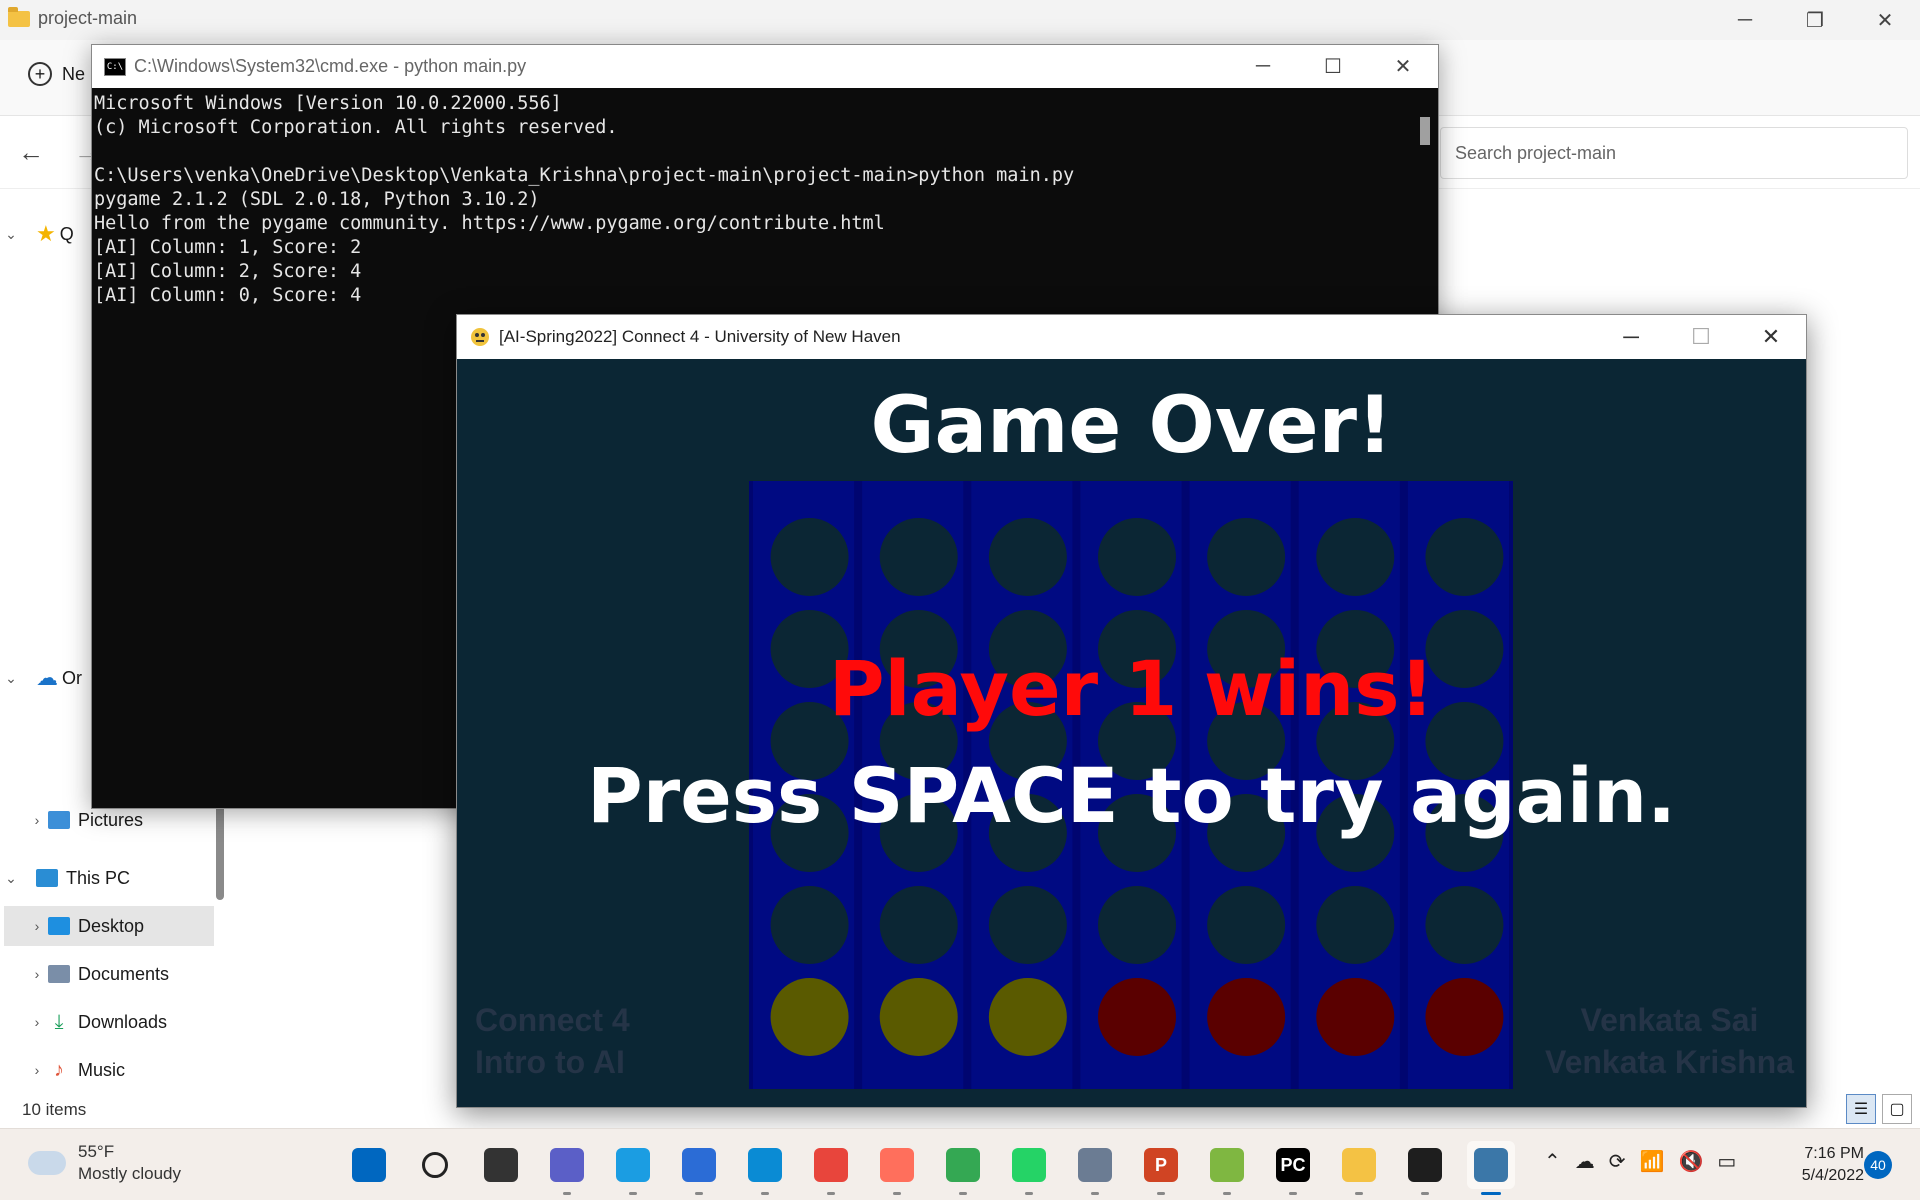 This screenshot has height=1200, width=1920. I want to click on terminal-button, so click(1425, 1168).